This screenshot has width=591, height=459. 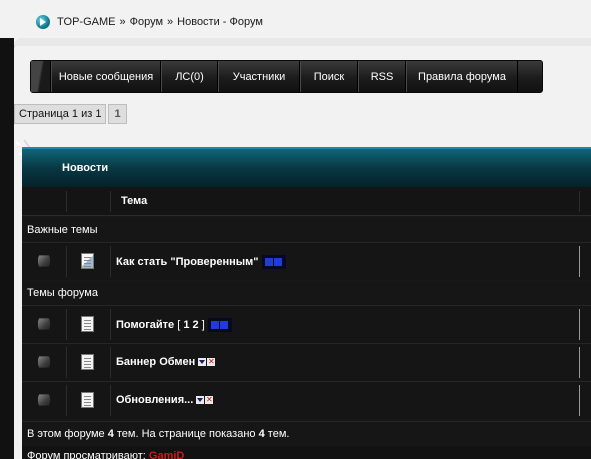 I want to click on topic-pages: [ 1 2 ], so click(x=191, y=325).